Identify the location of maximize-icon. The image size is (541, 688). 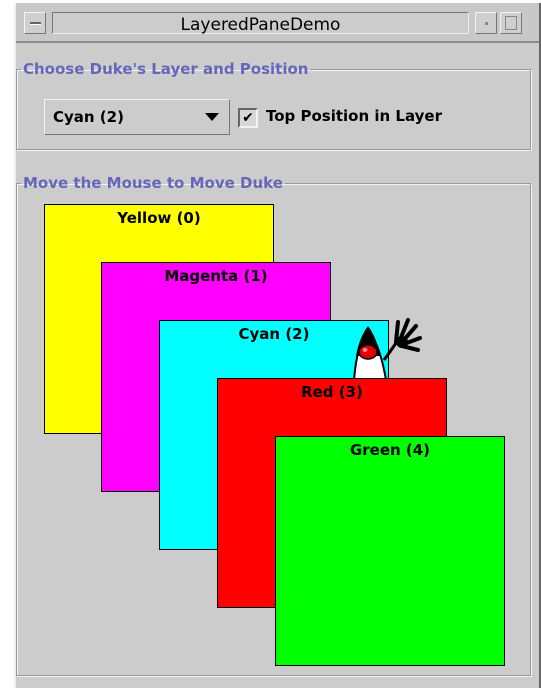
(511, 23).